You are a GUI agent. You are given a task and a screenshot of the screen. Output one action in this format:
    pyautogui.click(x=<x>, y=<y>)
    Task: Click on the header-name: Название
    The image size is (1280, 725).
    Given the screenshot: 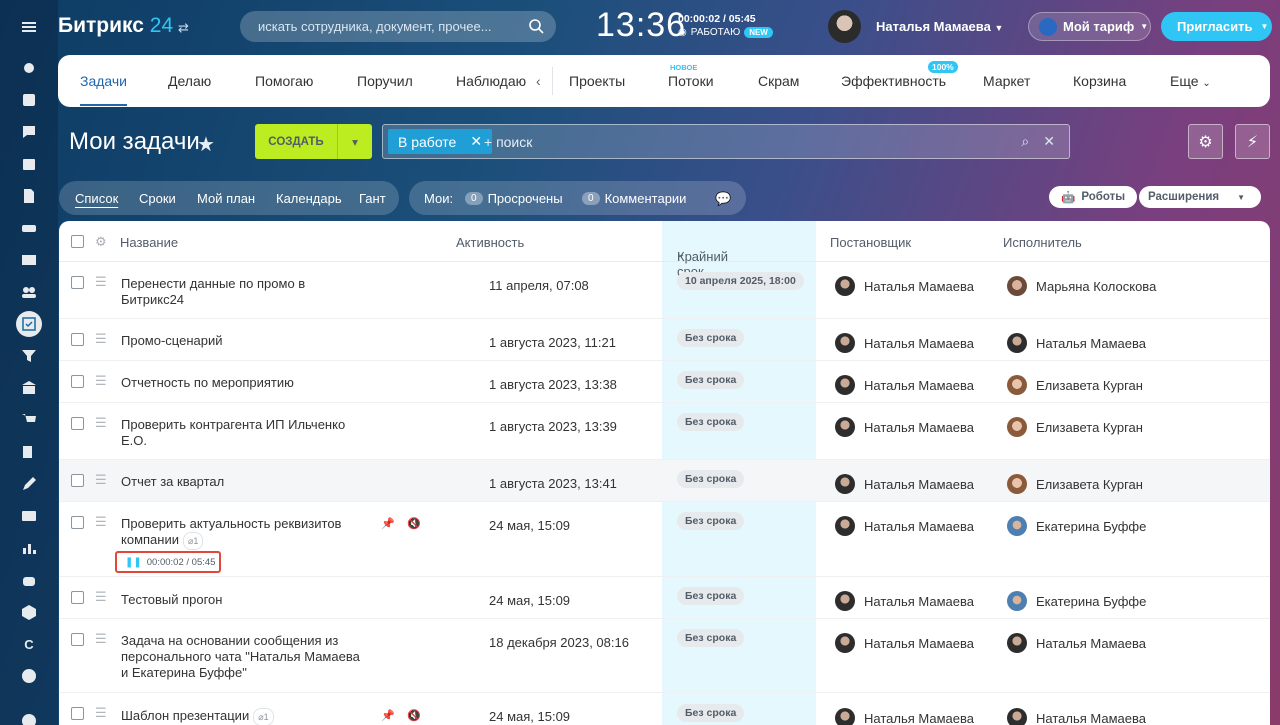 What is the action you would take?
    pyautogui.click(x=149, y=242)
    